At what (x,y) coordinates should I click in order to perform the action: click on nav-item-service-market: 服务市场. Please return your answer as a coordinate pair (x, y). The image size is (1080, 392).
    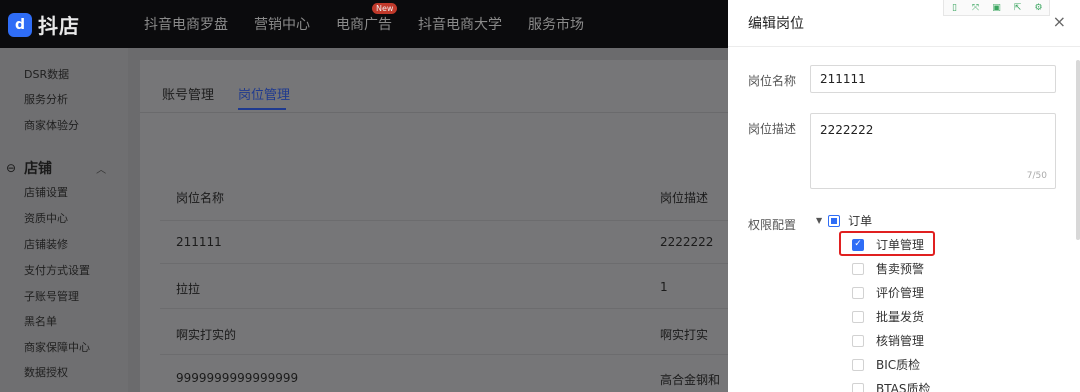
    Looking at the image, I should click on (556, 24).